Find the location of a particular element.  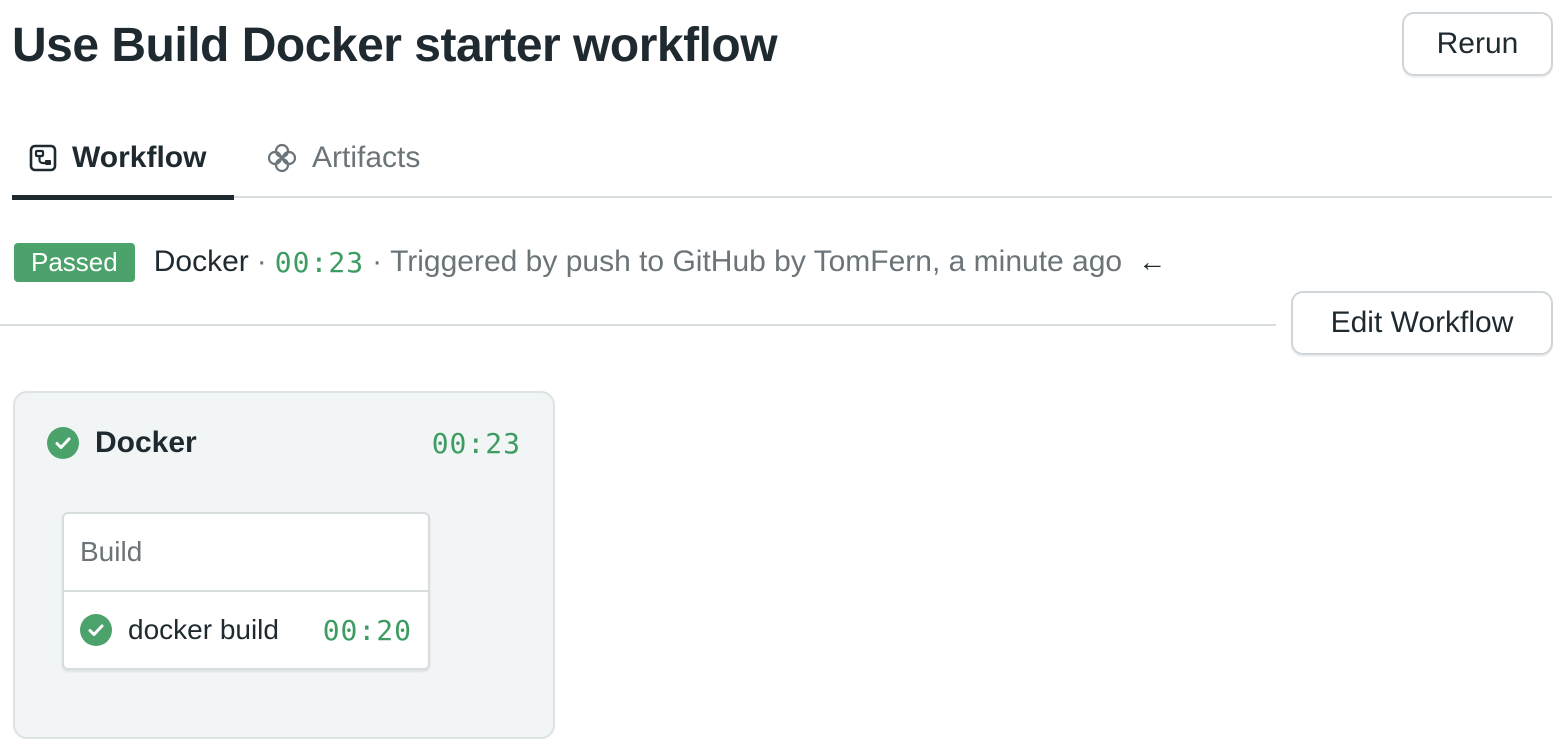

block-duration: 00:23 is located at coordinates (476, 443).